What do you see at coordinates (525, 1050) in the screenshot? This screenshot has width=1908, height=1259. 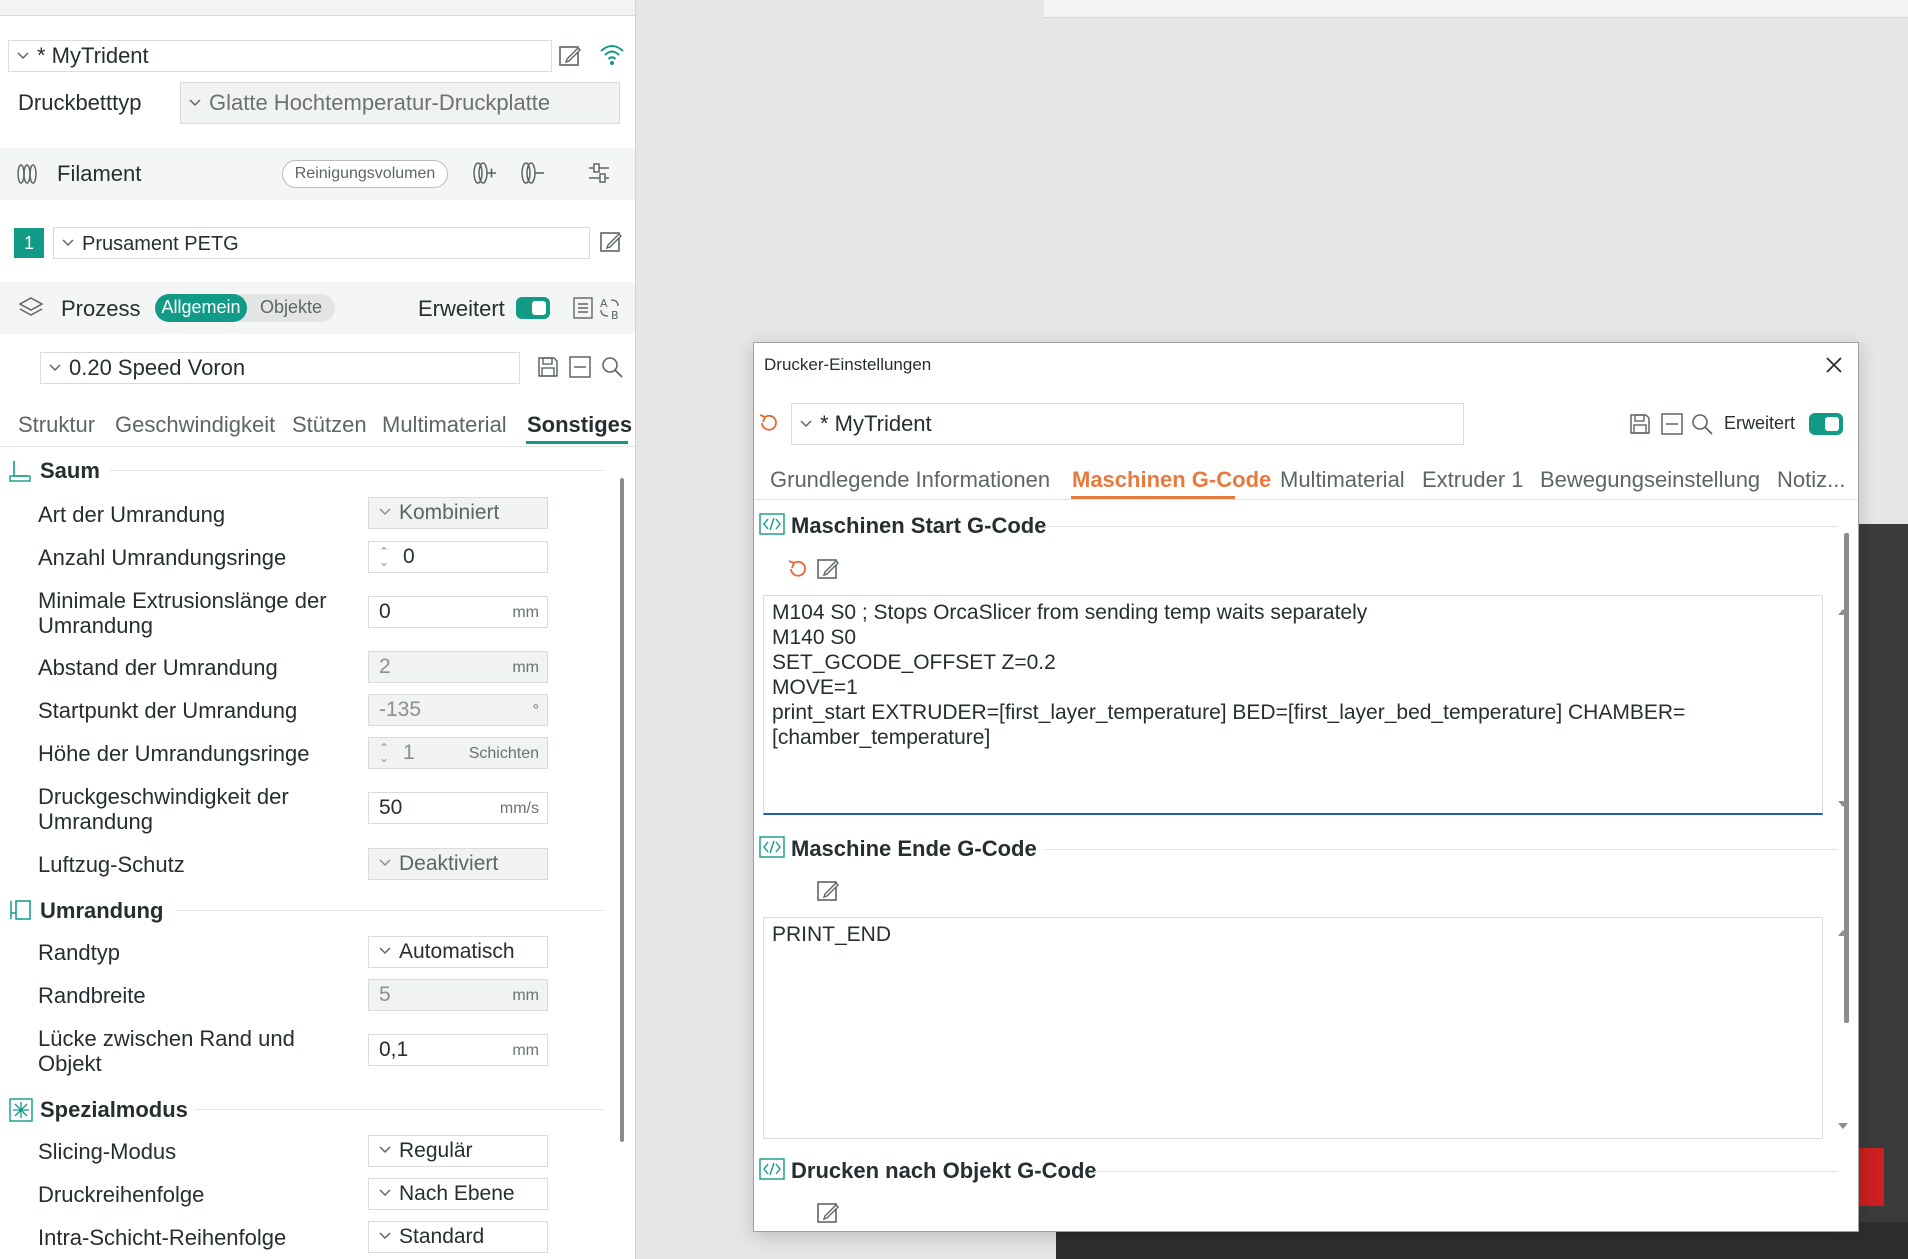 I see `unit-label: mm` at bounding box center [525, 1050].